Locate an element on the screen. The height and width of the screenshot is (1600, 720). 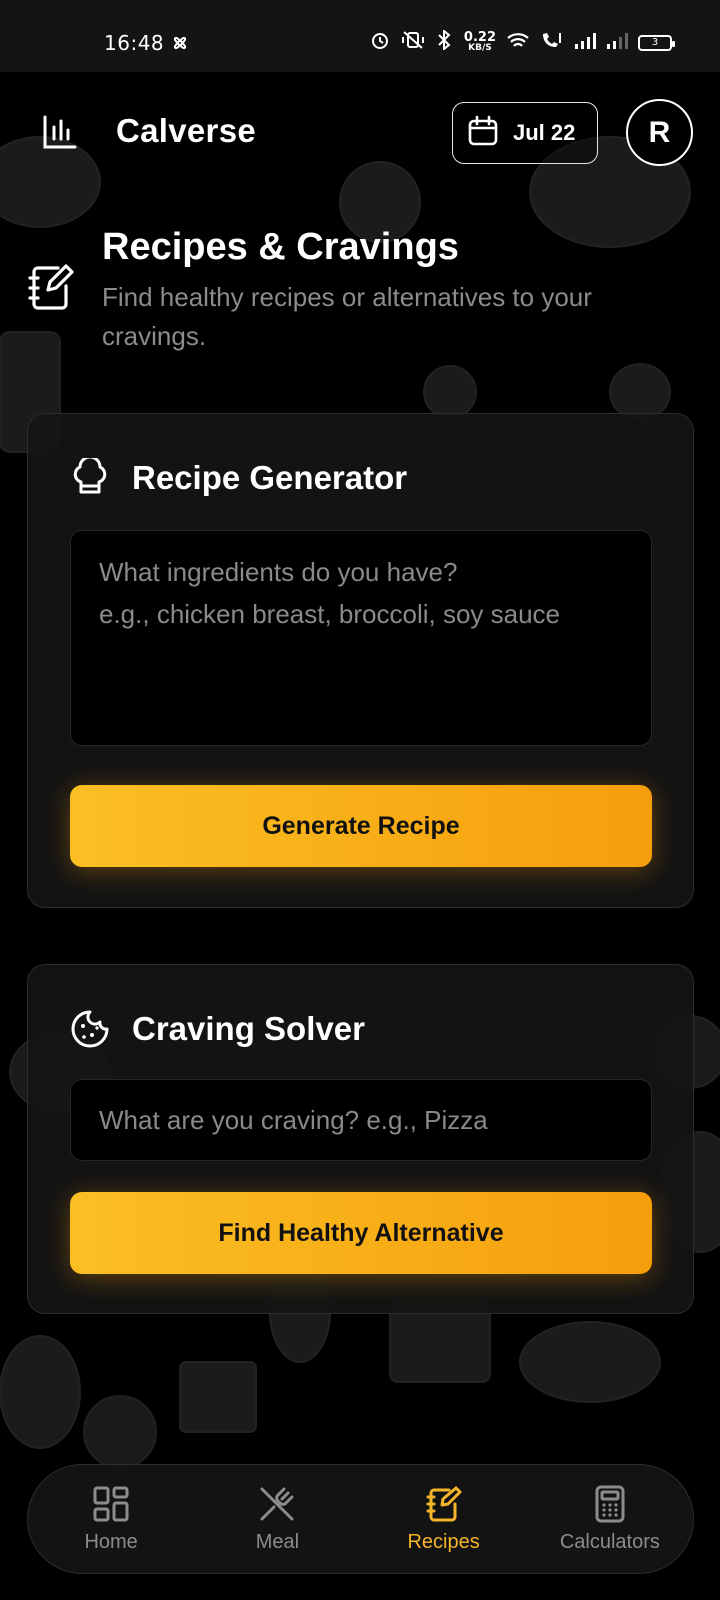
date-picker-button: Jul 22 is located at coordinates (525, 133).